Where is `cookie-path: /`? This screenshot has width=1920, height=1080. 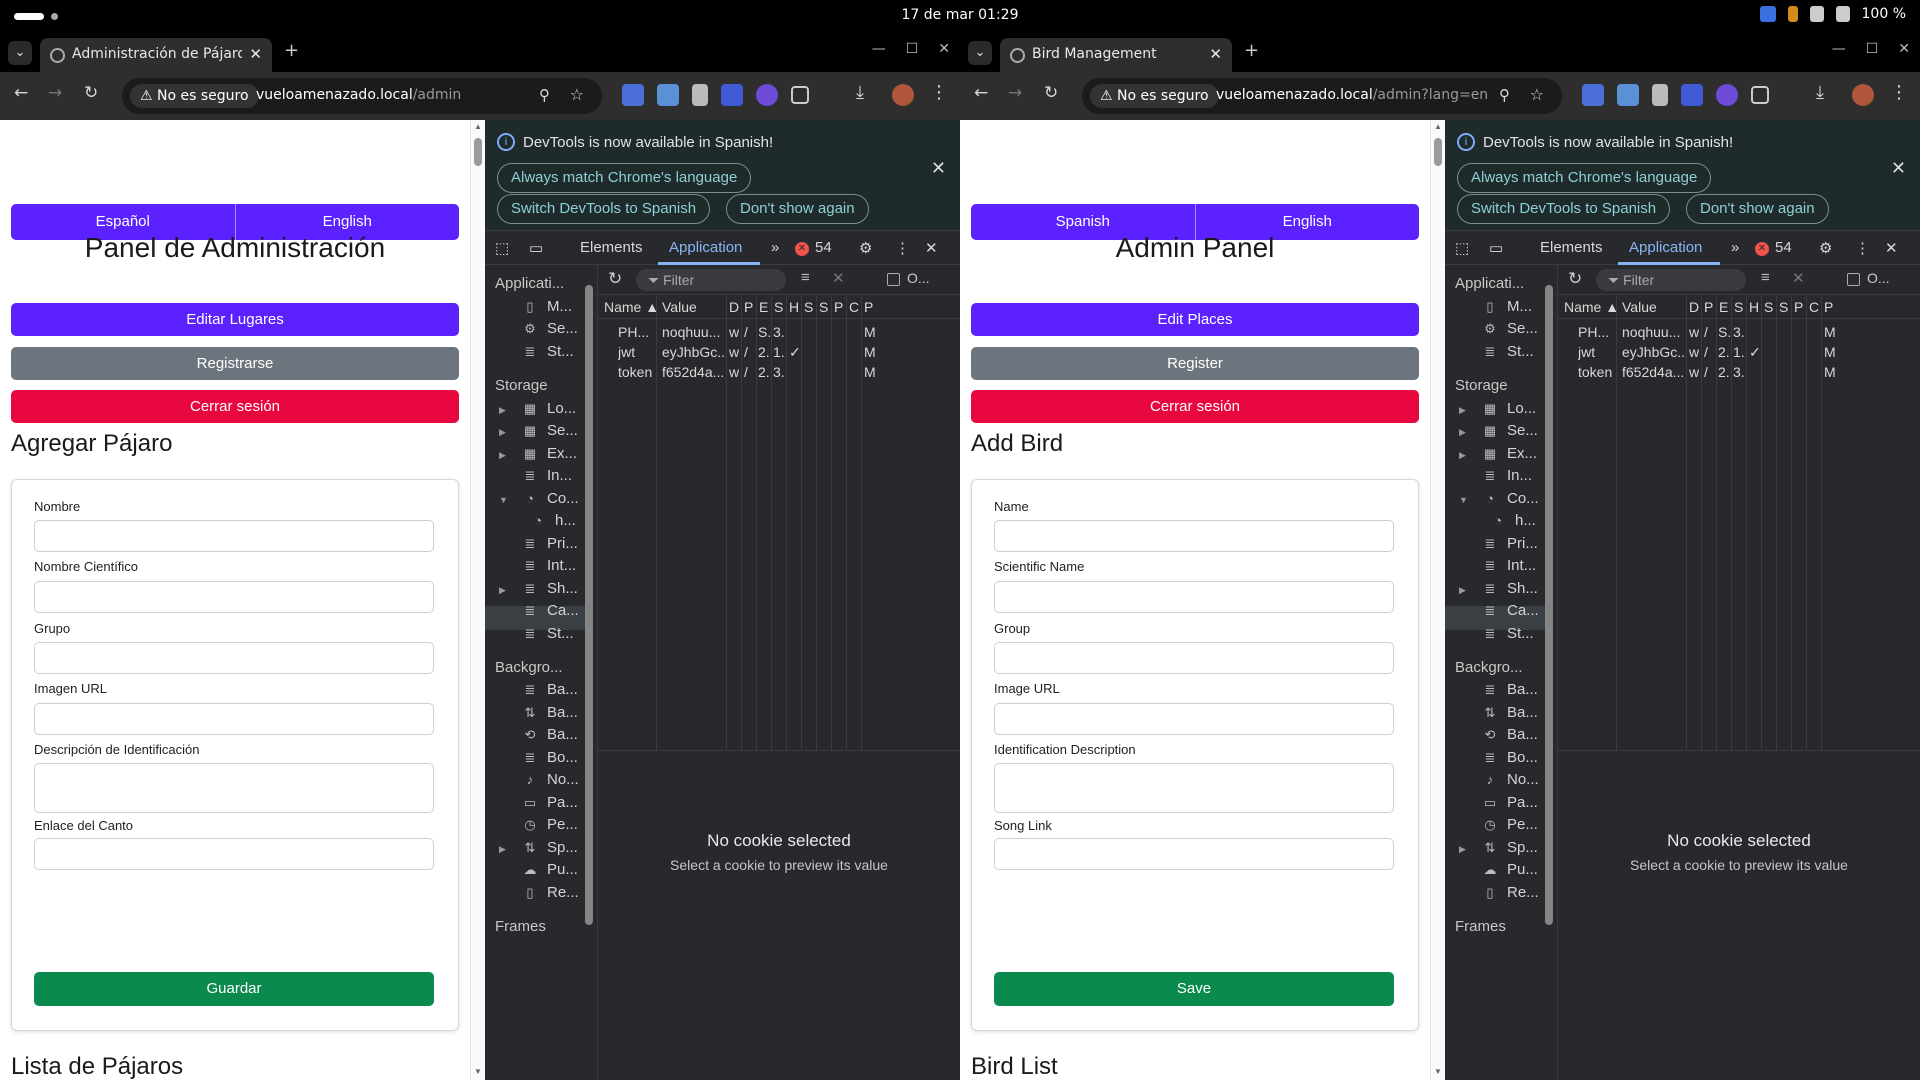 cookie-path: / is located at coordinates (1706, 352).